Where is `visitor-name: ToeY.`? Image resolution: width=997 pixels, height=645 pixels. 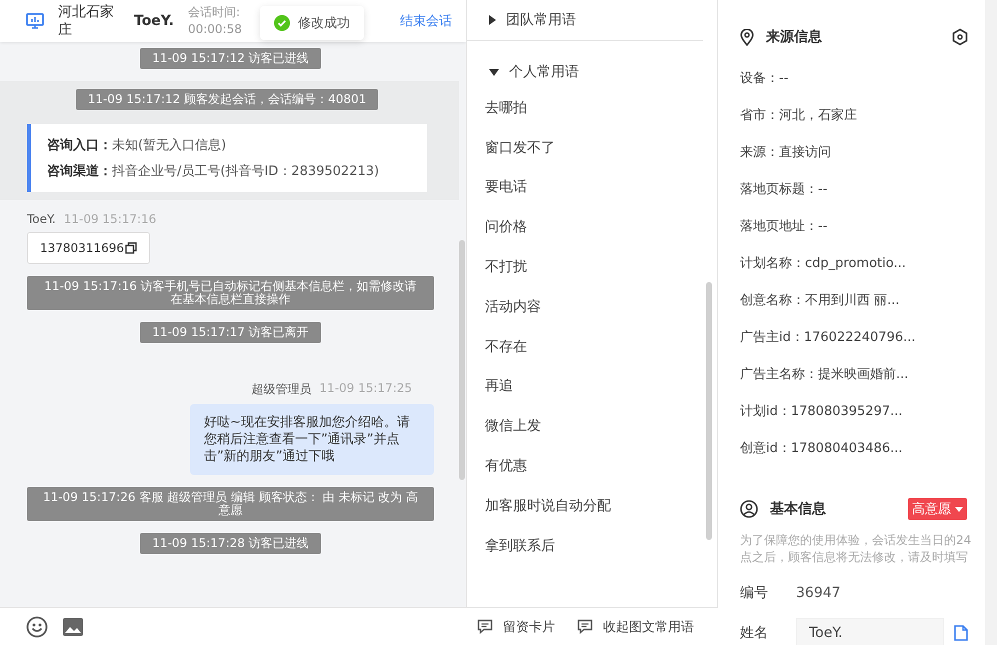 visitor-name: ToeY. is located at coordinates (154, 21).